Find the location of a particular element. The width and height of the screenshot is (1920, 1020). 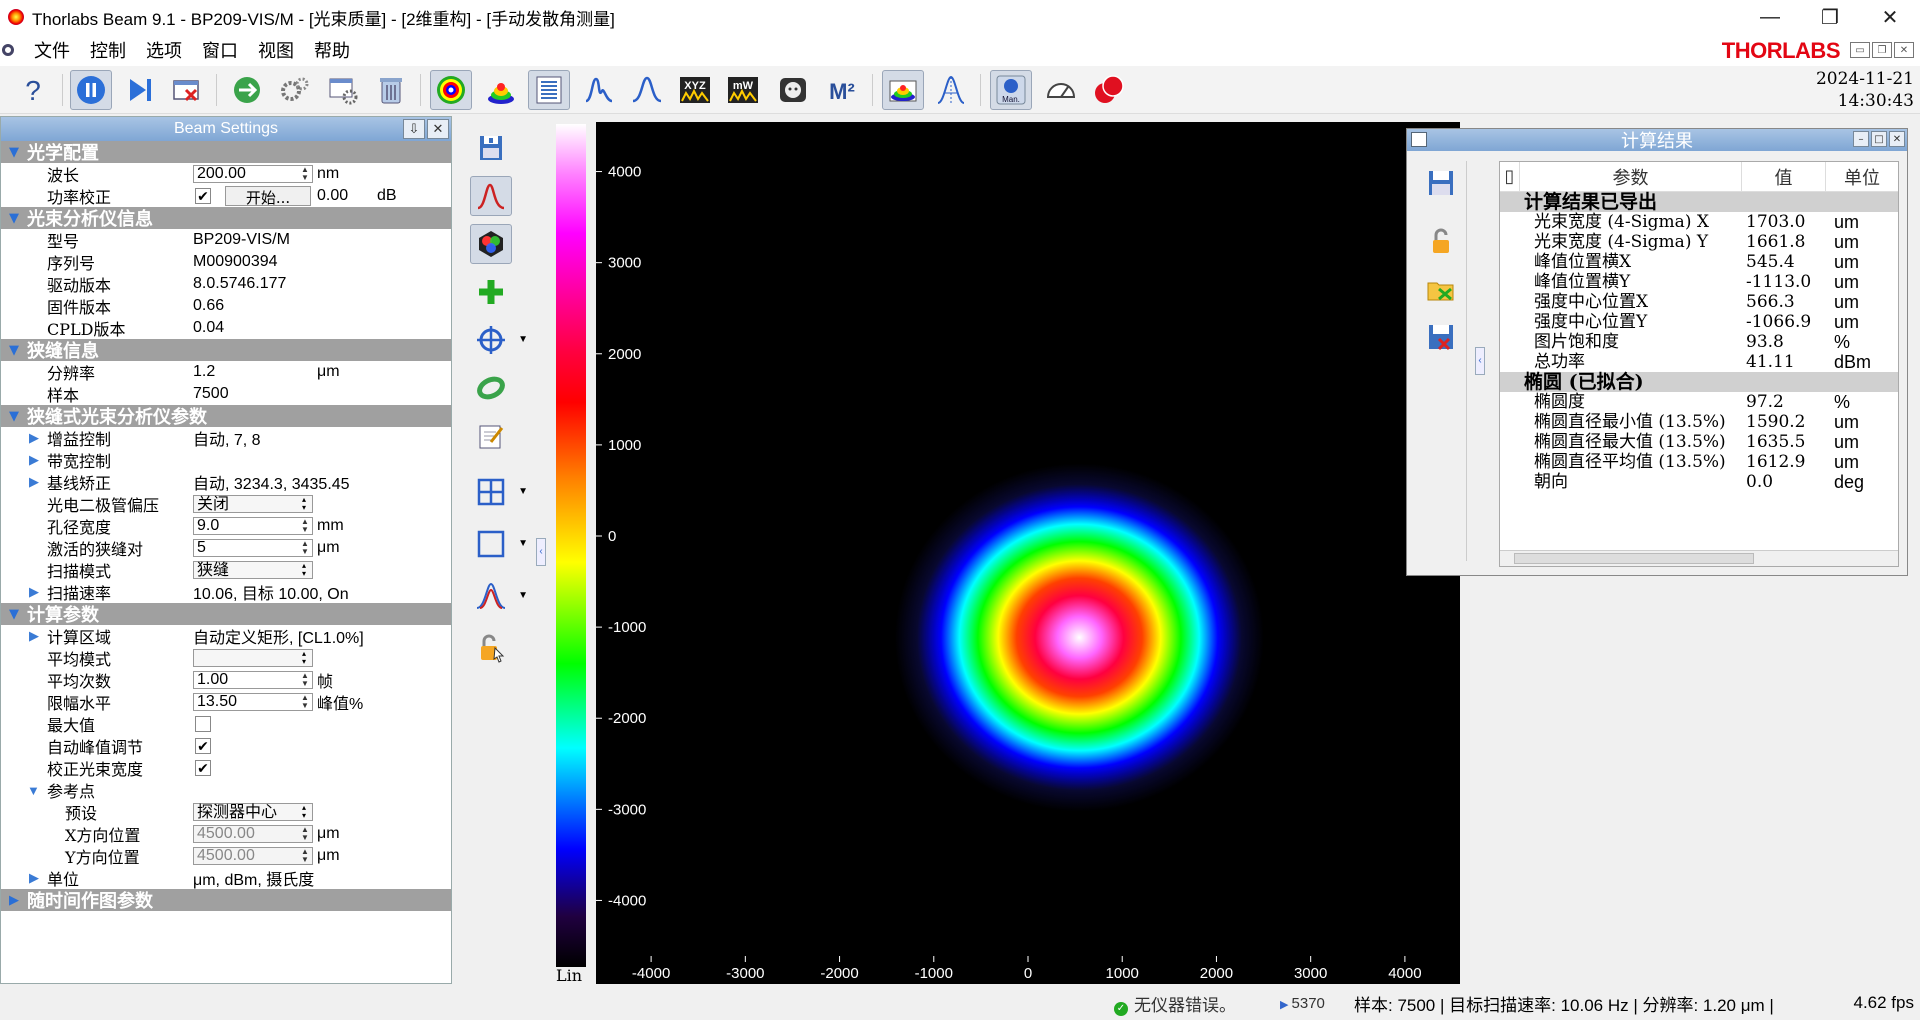

mw-icon: mW is located at coordinates (743, 90).